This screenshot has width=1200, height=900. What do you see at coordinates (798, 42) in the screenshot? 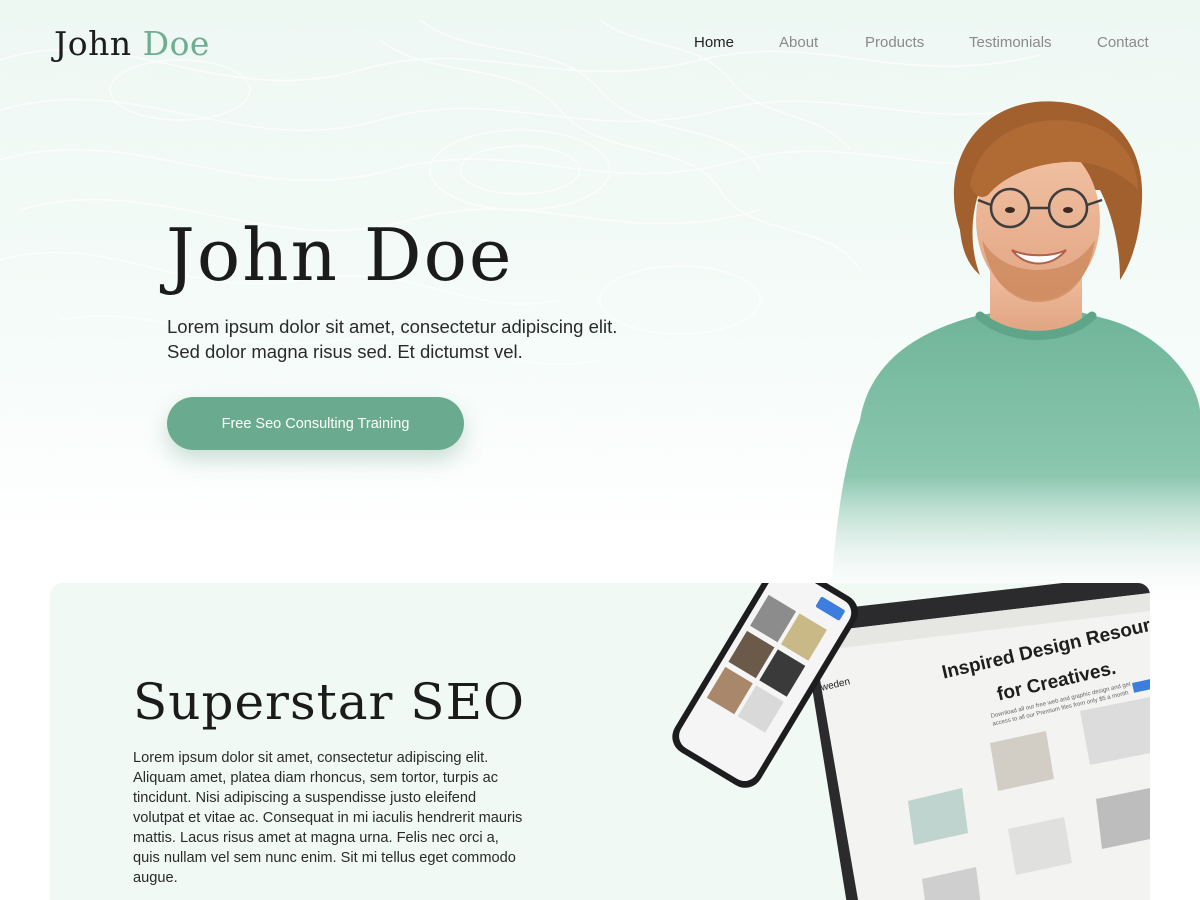
I see `nav-link-about: About` at bounding box center [798, 42].